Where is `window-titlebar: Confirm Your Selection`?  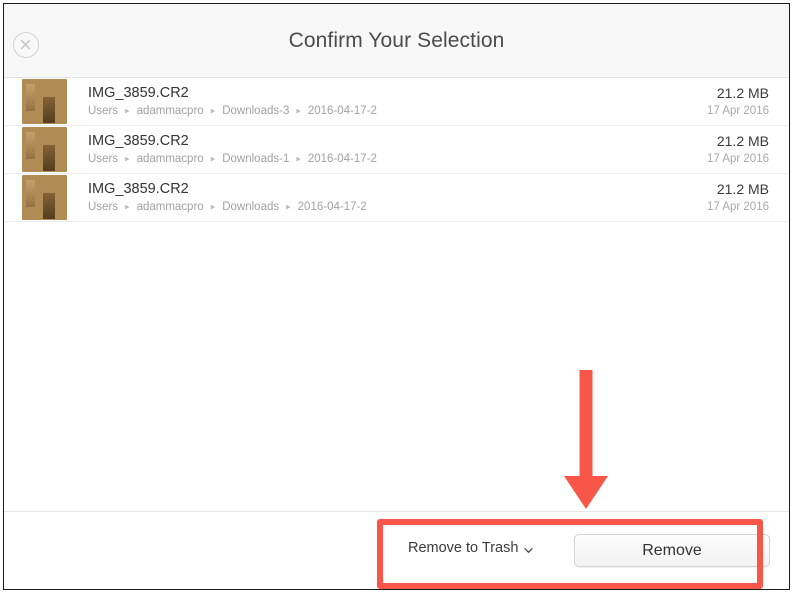 window-titlebar: Confirm Your Selection is located at coordinates (396, 41).